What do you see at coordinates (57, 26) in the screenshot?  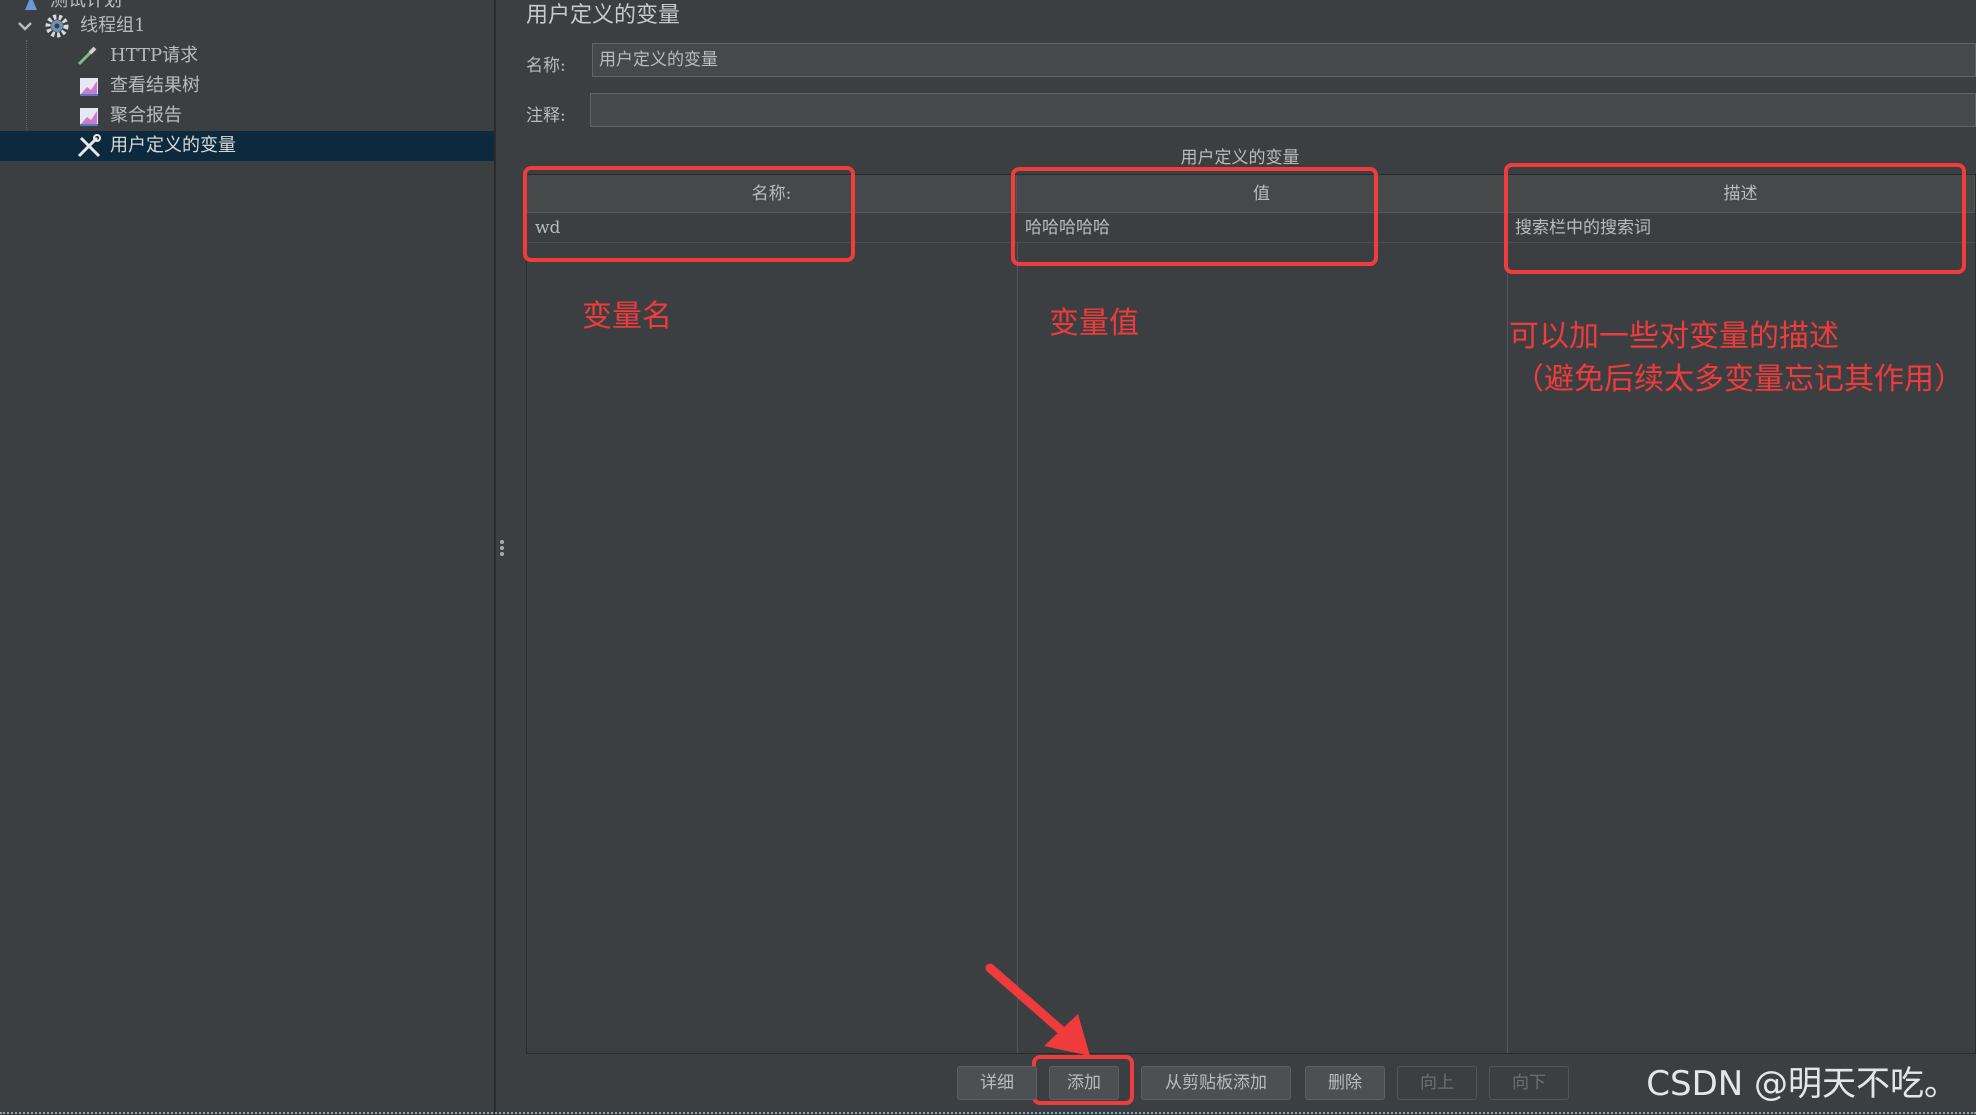 I see `gear-icon` at bounding box center [57, 26].